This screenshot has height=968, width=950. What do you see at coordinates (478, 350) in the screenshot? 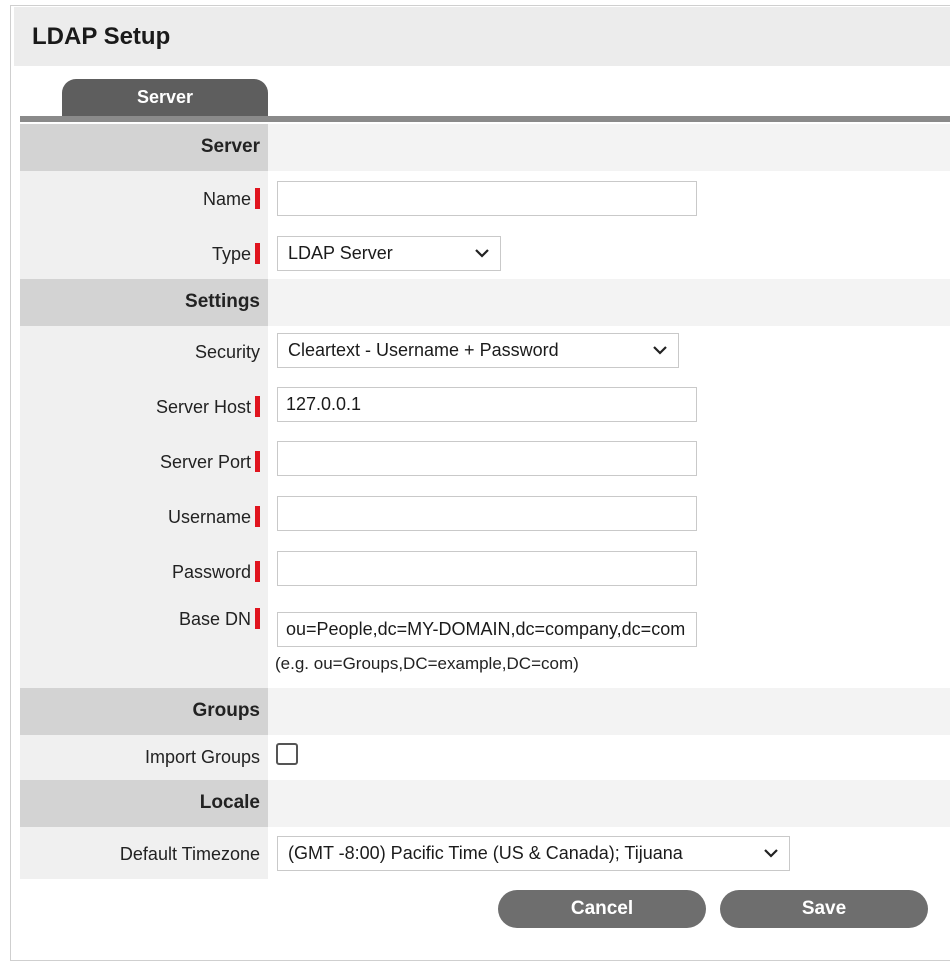
I see `security-select: Cleartext - Username + Password` at bounding box center [478, 350].